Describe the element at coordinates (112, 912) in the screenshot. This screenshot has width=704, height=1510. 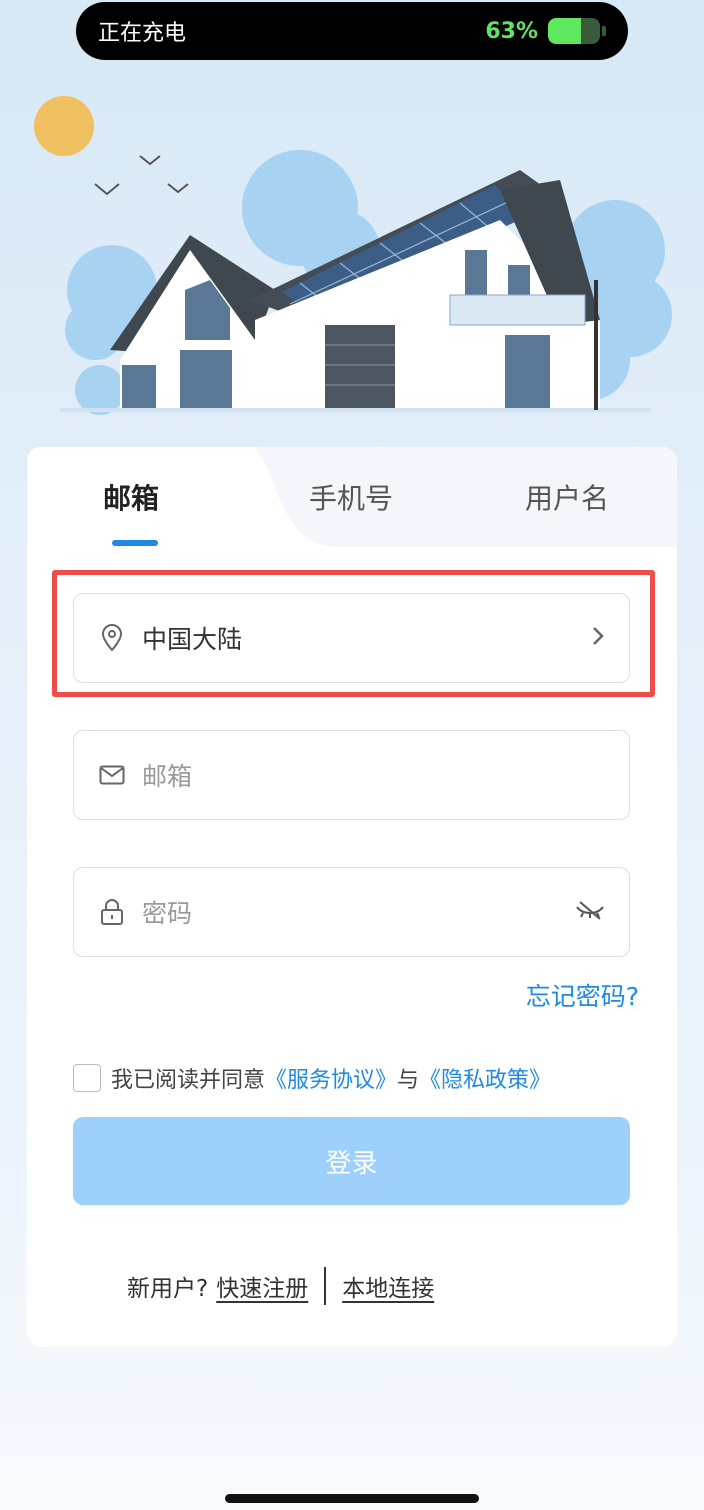
I see `lock-icon` at that location.